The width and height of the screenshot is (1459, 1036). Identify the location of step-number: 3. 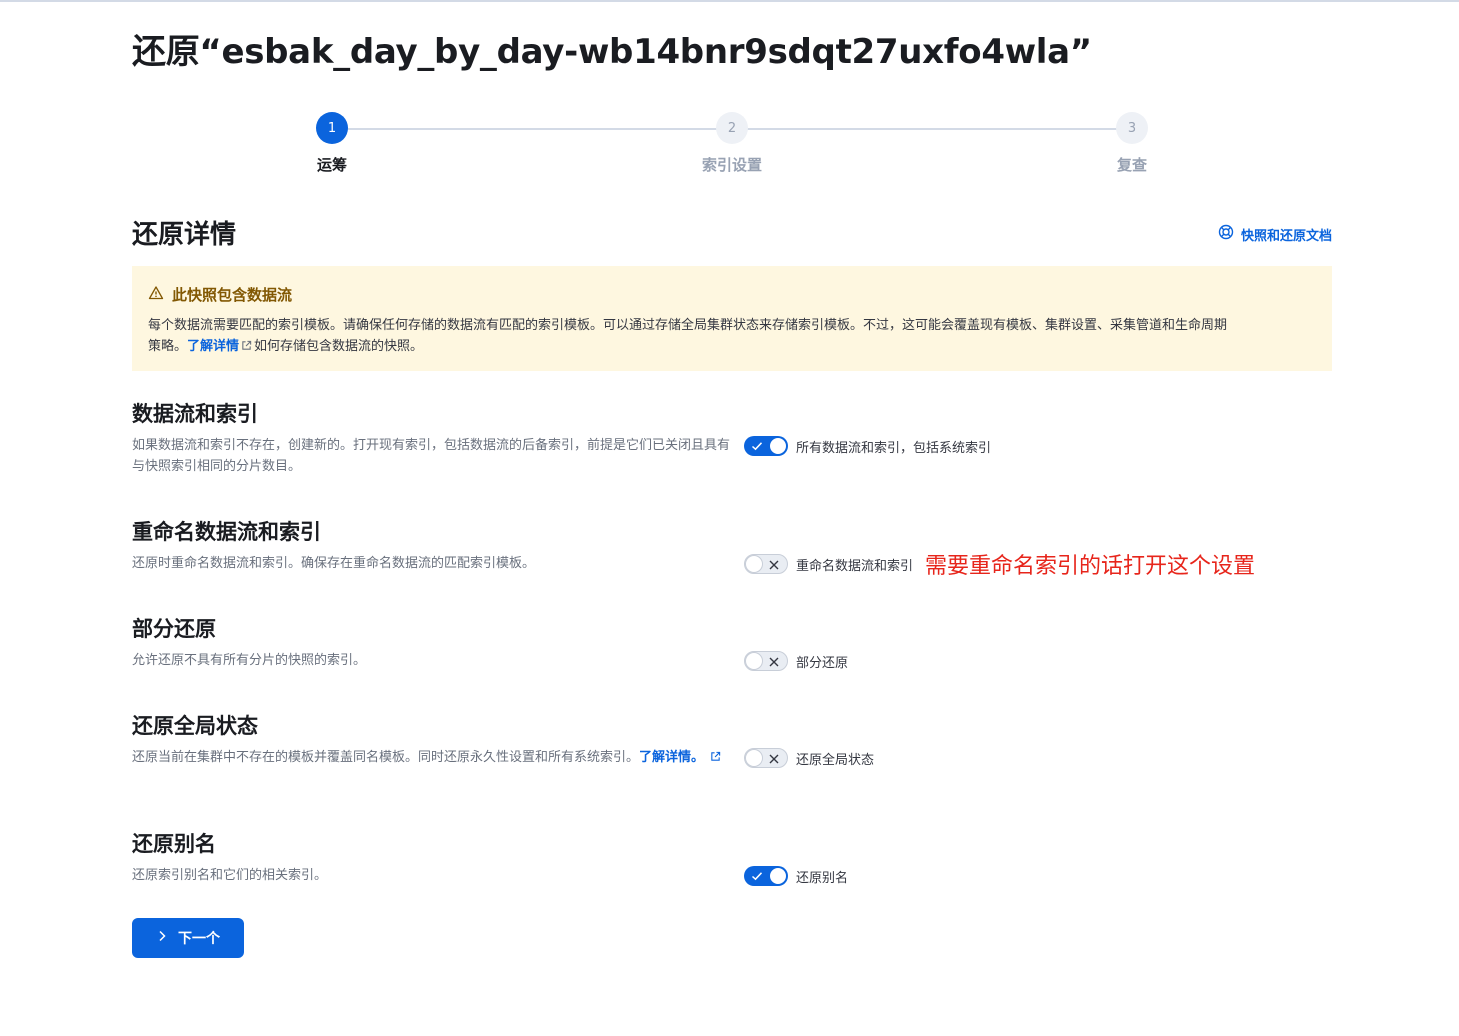
(1132, 128).